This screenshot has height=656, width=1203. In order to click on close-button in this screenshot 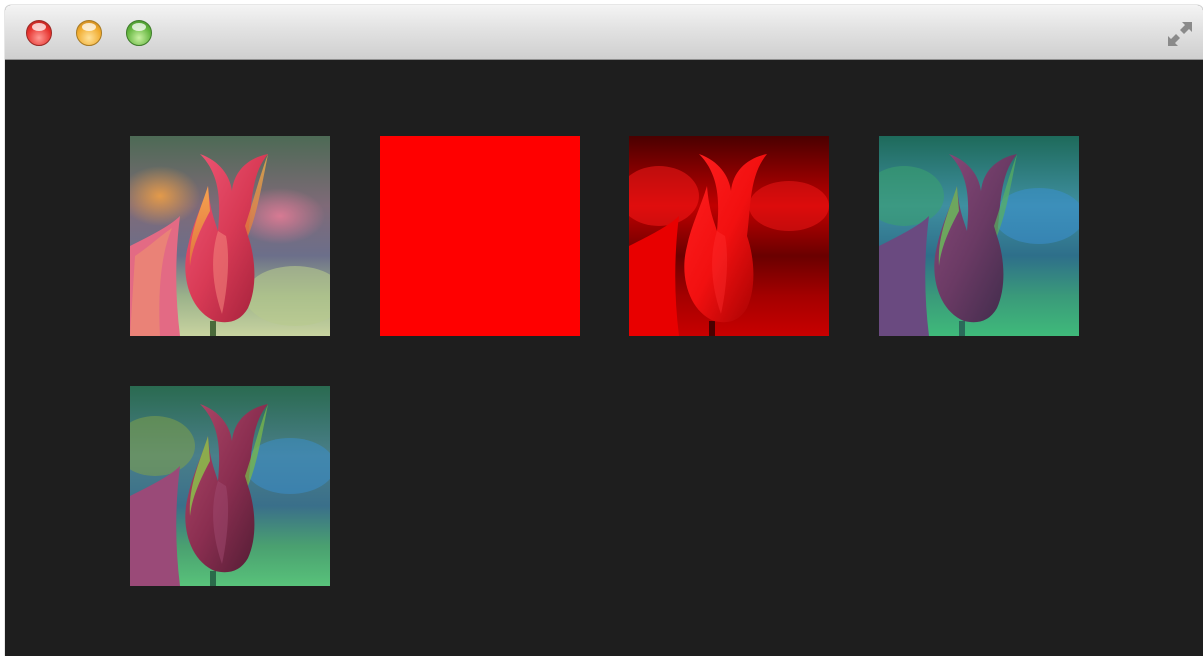, I will do `click(39, 33)`.